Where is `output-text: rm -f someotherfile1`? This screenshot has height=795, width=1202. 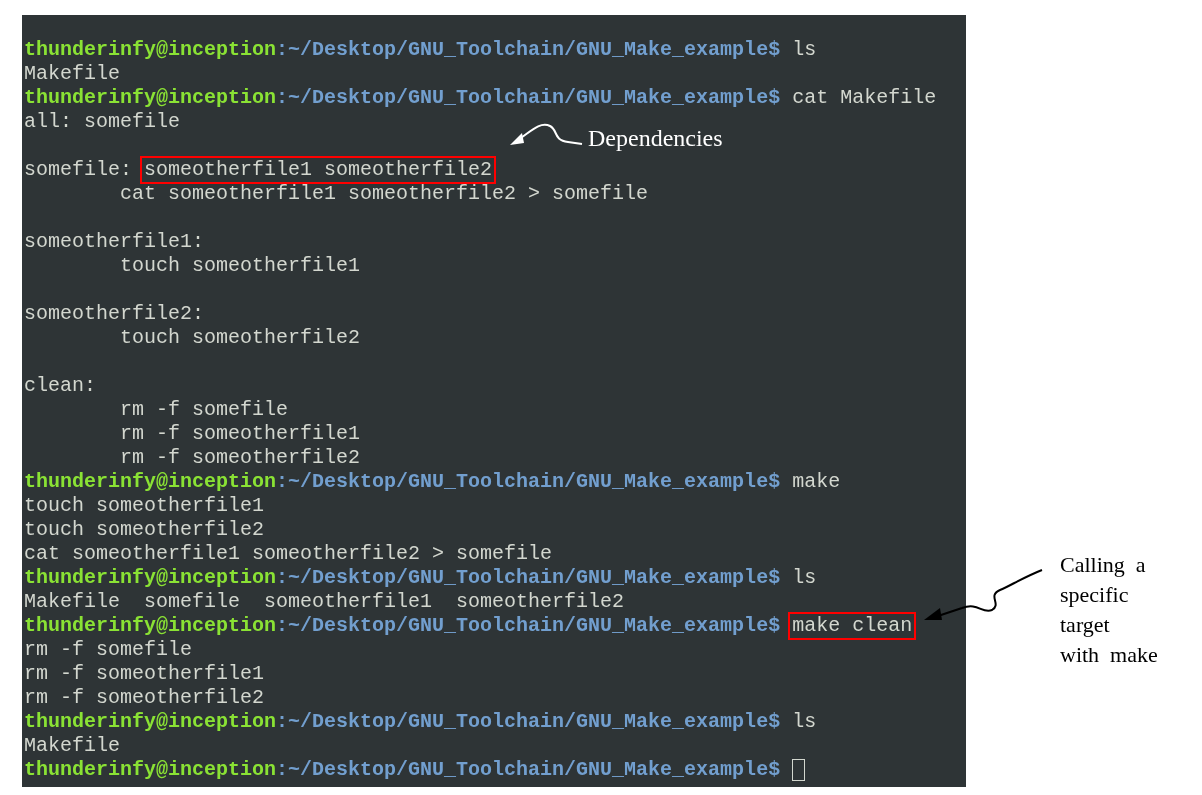 output-text: rm -f someotherfile1 is located at coordinates (144, 674).